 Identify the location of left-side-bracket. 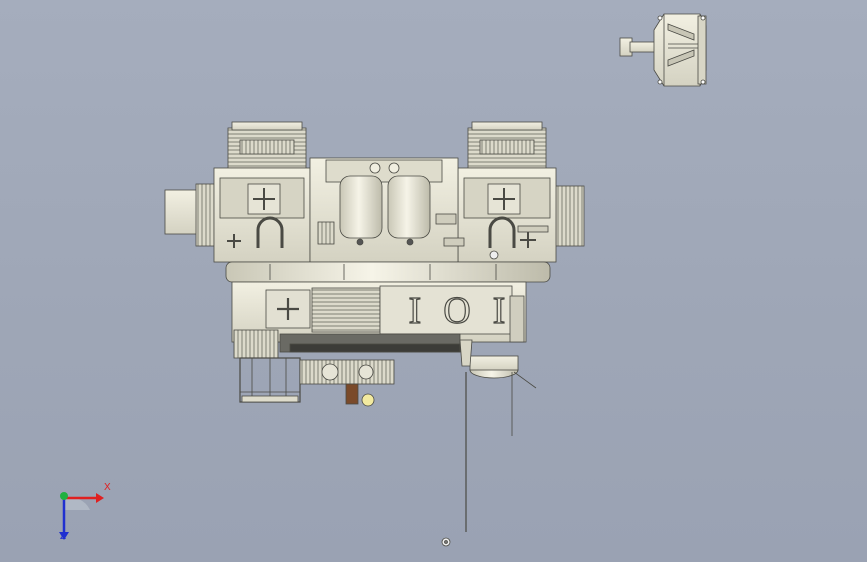
(182, 212).